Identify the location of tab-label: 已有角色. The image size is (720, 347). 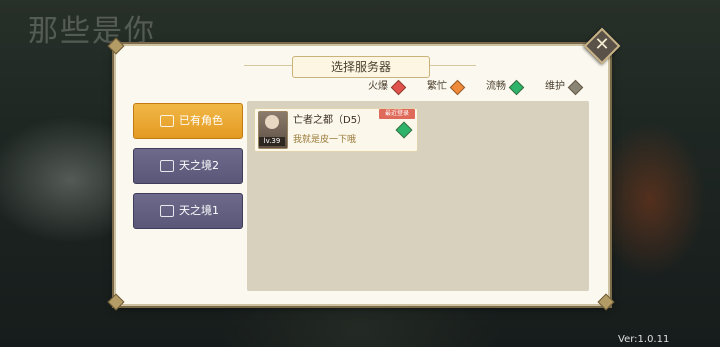
(201, 120).